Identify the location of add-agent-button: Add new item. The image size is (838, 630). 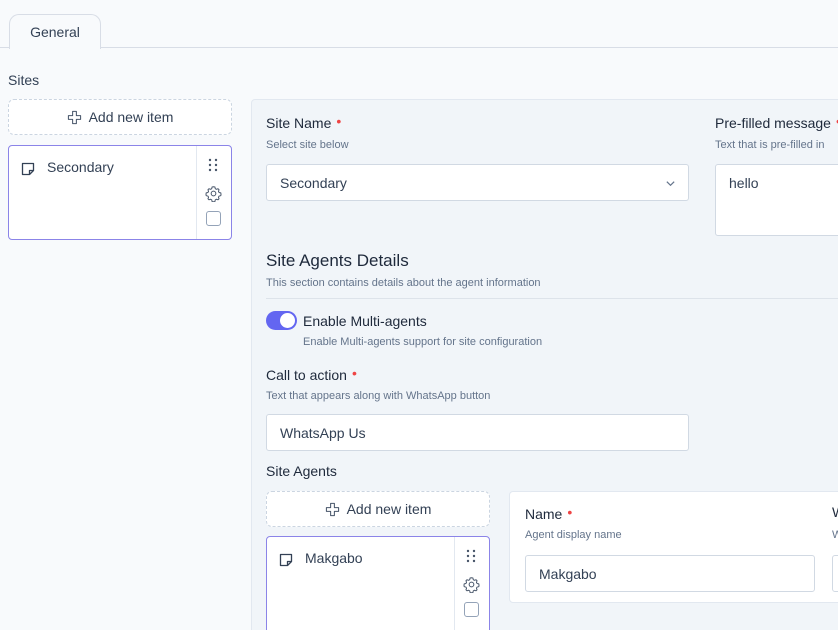
(378, 509).